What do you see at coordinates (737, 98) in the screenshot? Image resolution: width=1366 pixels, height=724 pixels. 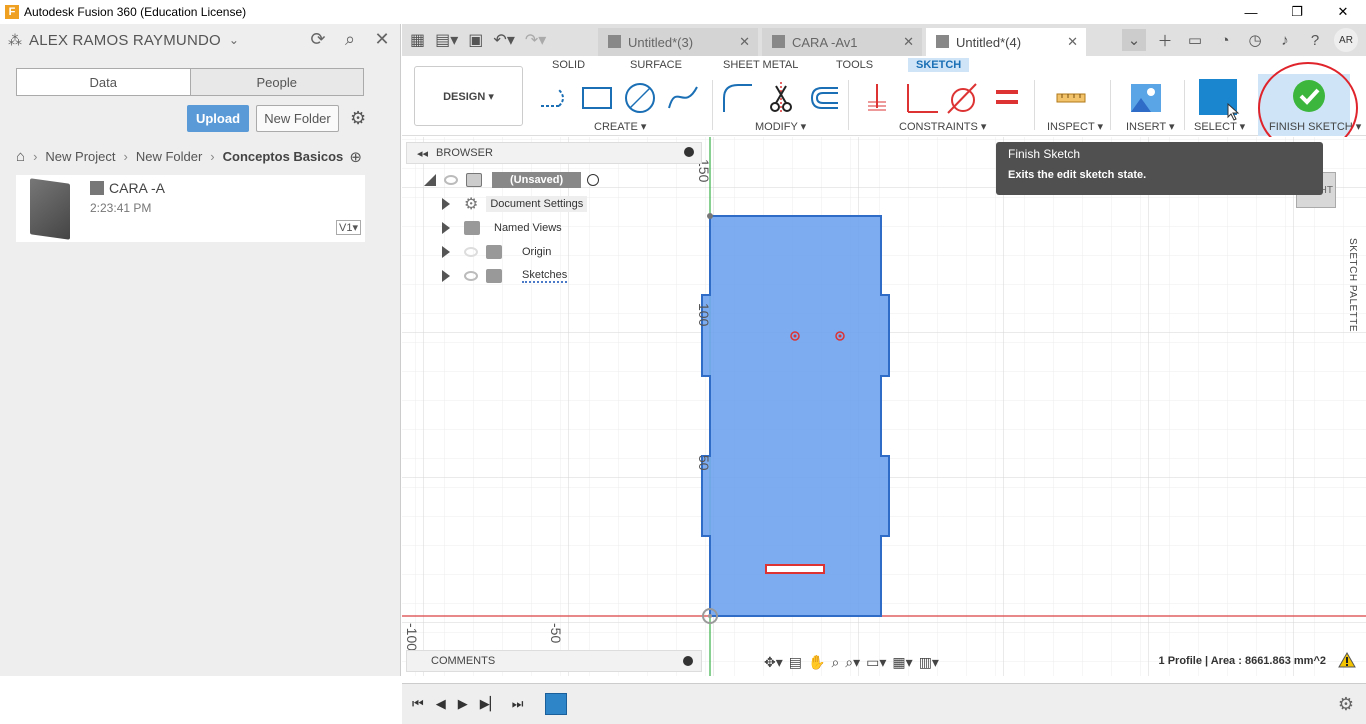 I see `fillet-tool-icon` at bounding box center [737, 98].